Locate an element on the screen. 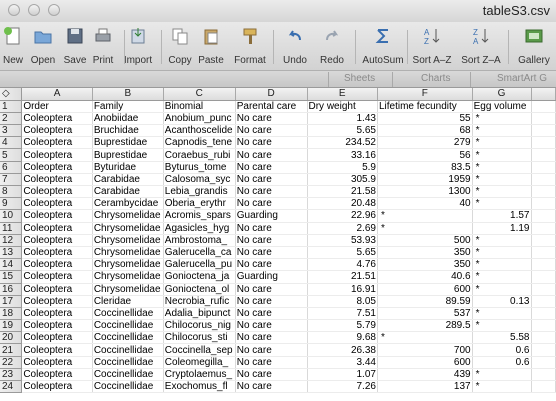  row-header: 16 is located at coordinates (11, 289).